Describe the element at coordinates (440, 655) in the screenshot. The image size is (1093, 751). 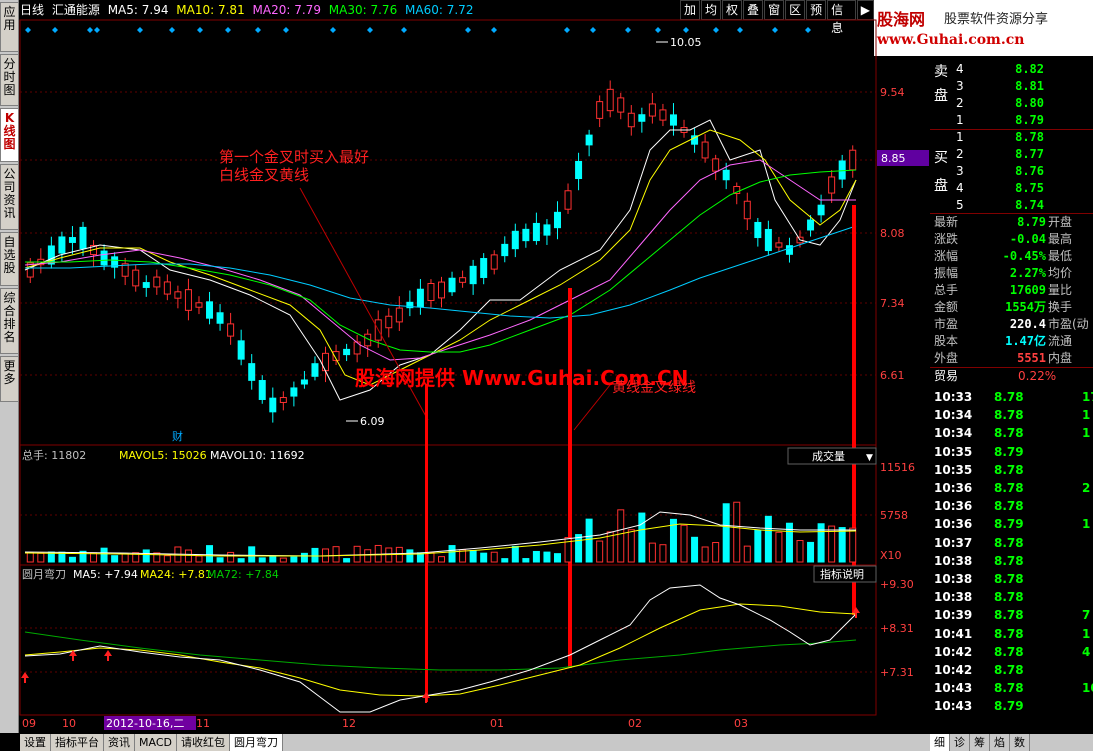
I see `buy-arrows` at that location.